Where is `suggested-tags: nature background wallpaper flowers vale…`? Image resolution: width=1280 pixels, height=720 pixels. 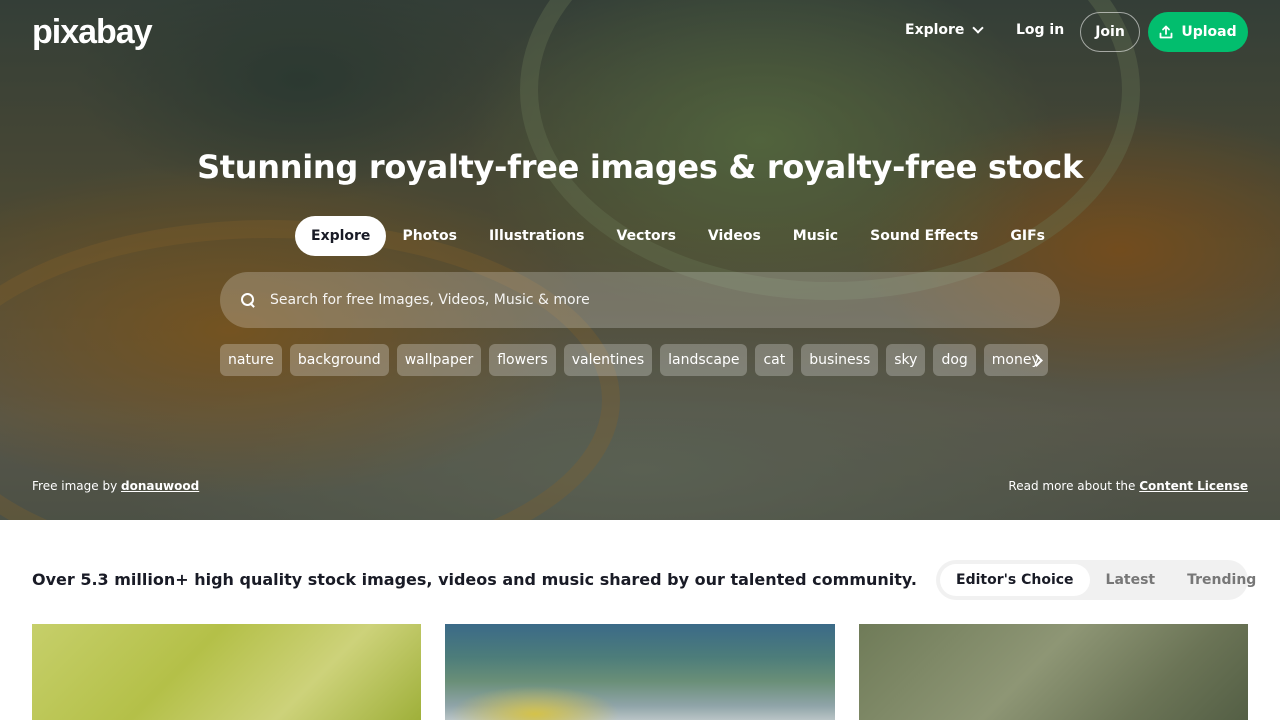
suggested-tags: nature background wallpaper flowers vale… is located at coordinates (634, 360).